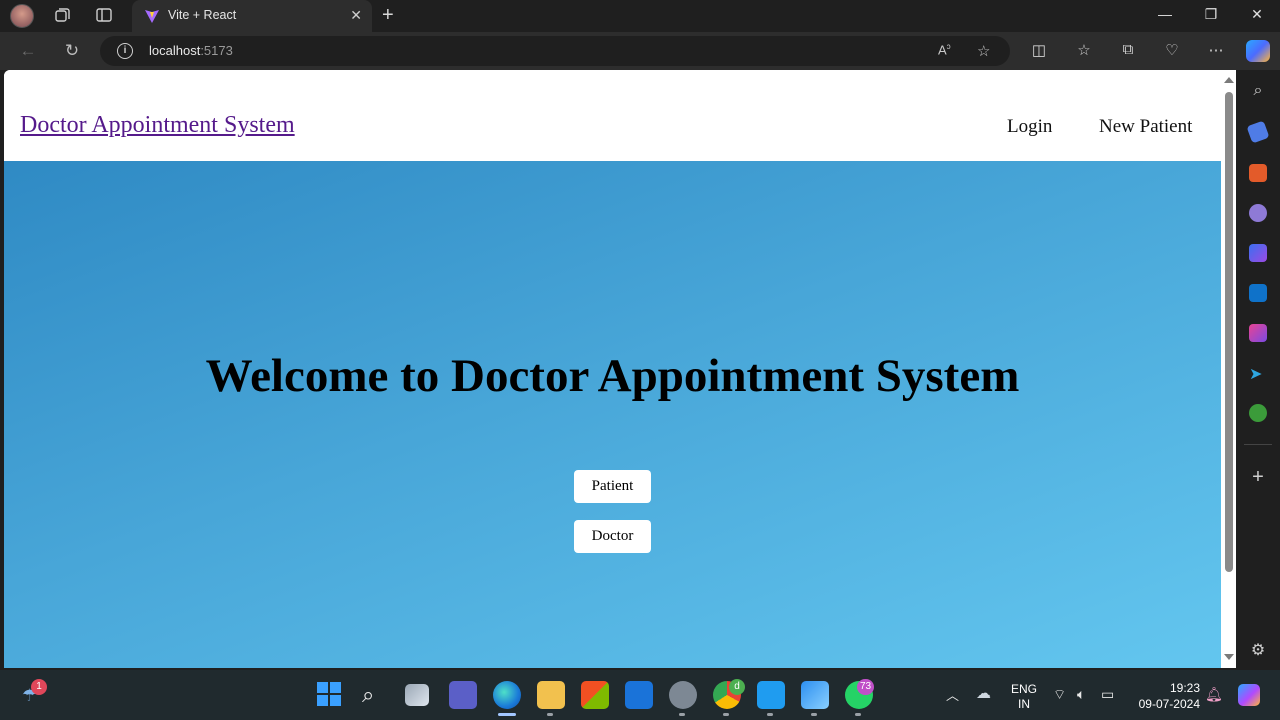  What do you see at coordinates (1024, 689) in the screenshot?
I see `language-top: ENG` at bounding box center [1024, 689].